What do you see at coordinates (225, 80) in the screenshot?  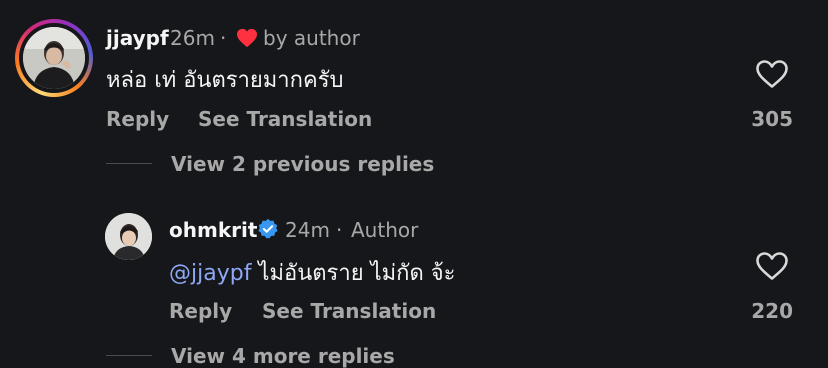 I see `comment-text: หล่อ เท่ อันตรายมากครับ` at bounding box center [225, 80].